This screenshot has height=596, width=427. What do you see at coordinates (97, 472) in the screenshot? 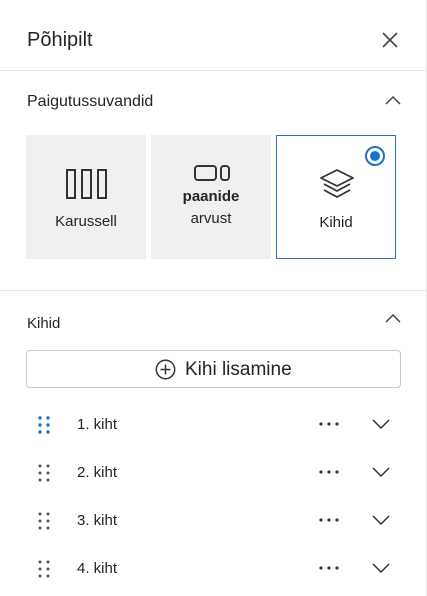
I see `layer-label: 2. kiht` at bounding box center [97, 472].